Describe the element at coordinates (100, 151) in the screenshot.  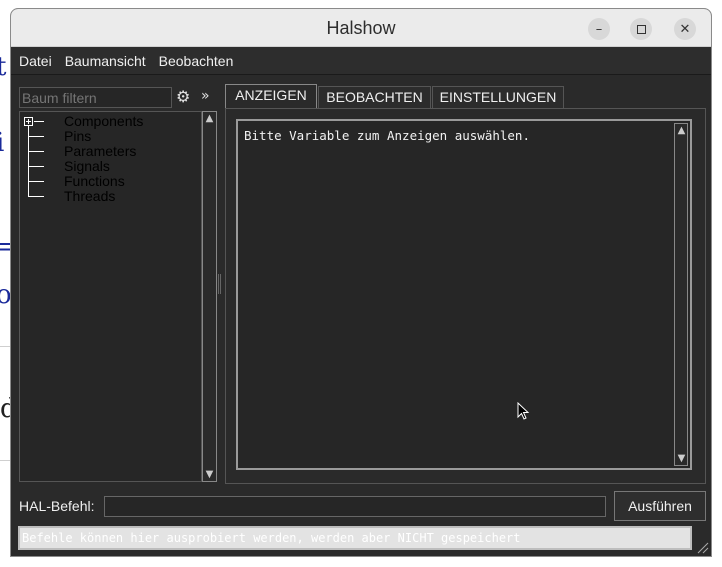
I see `tree-item-parameters: Parameters` at that location.